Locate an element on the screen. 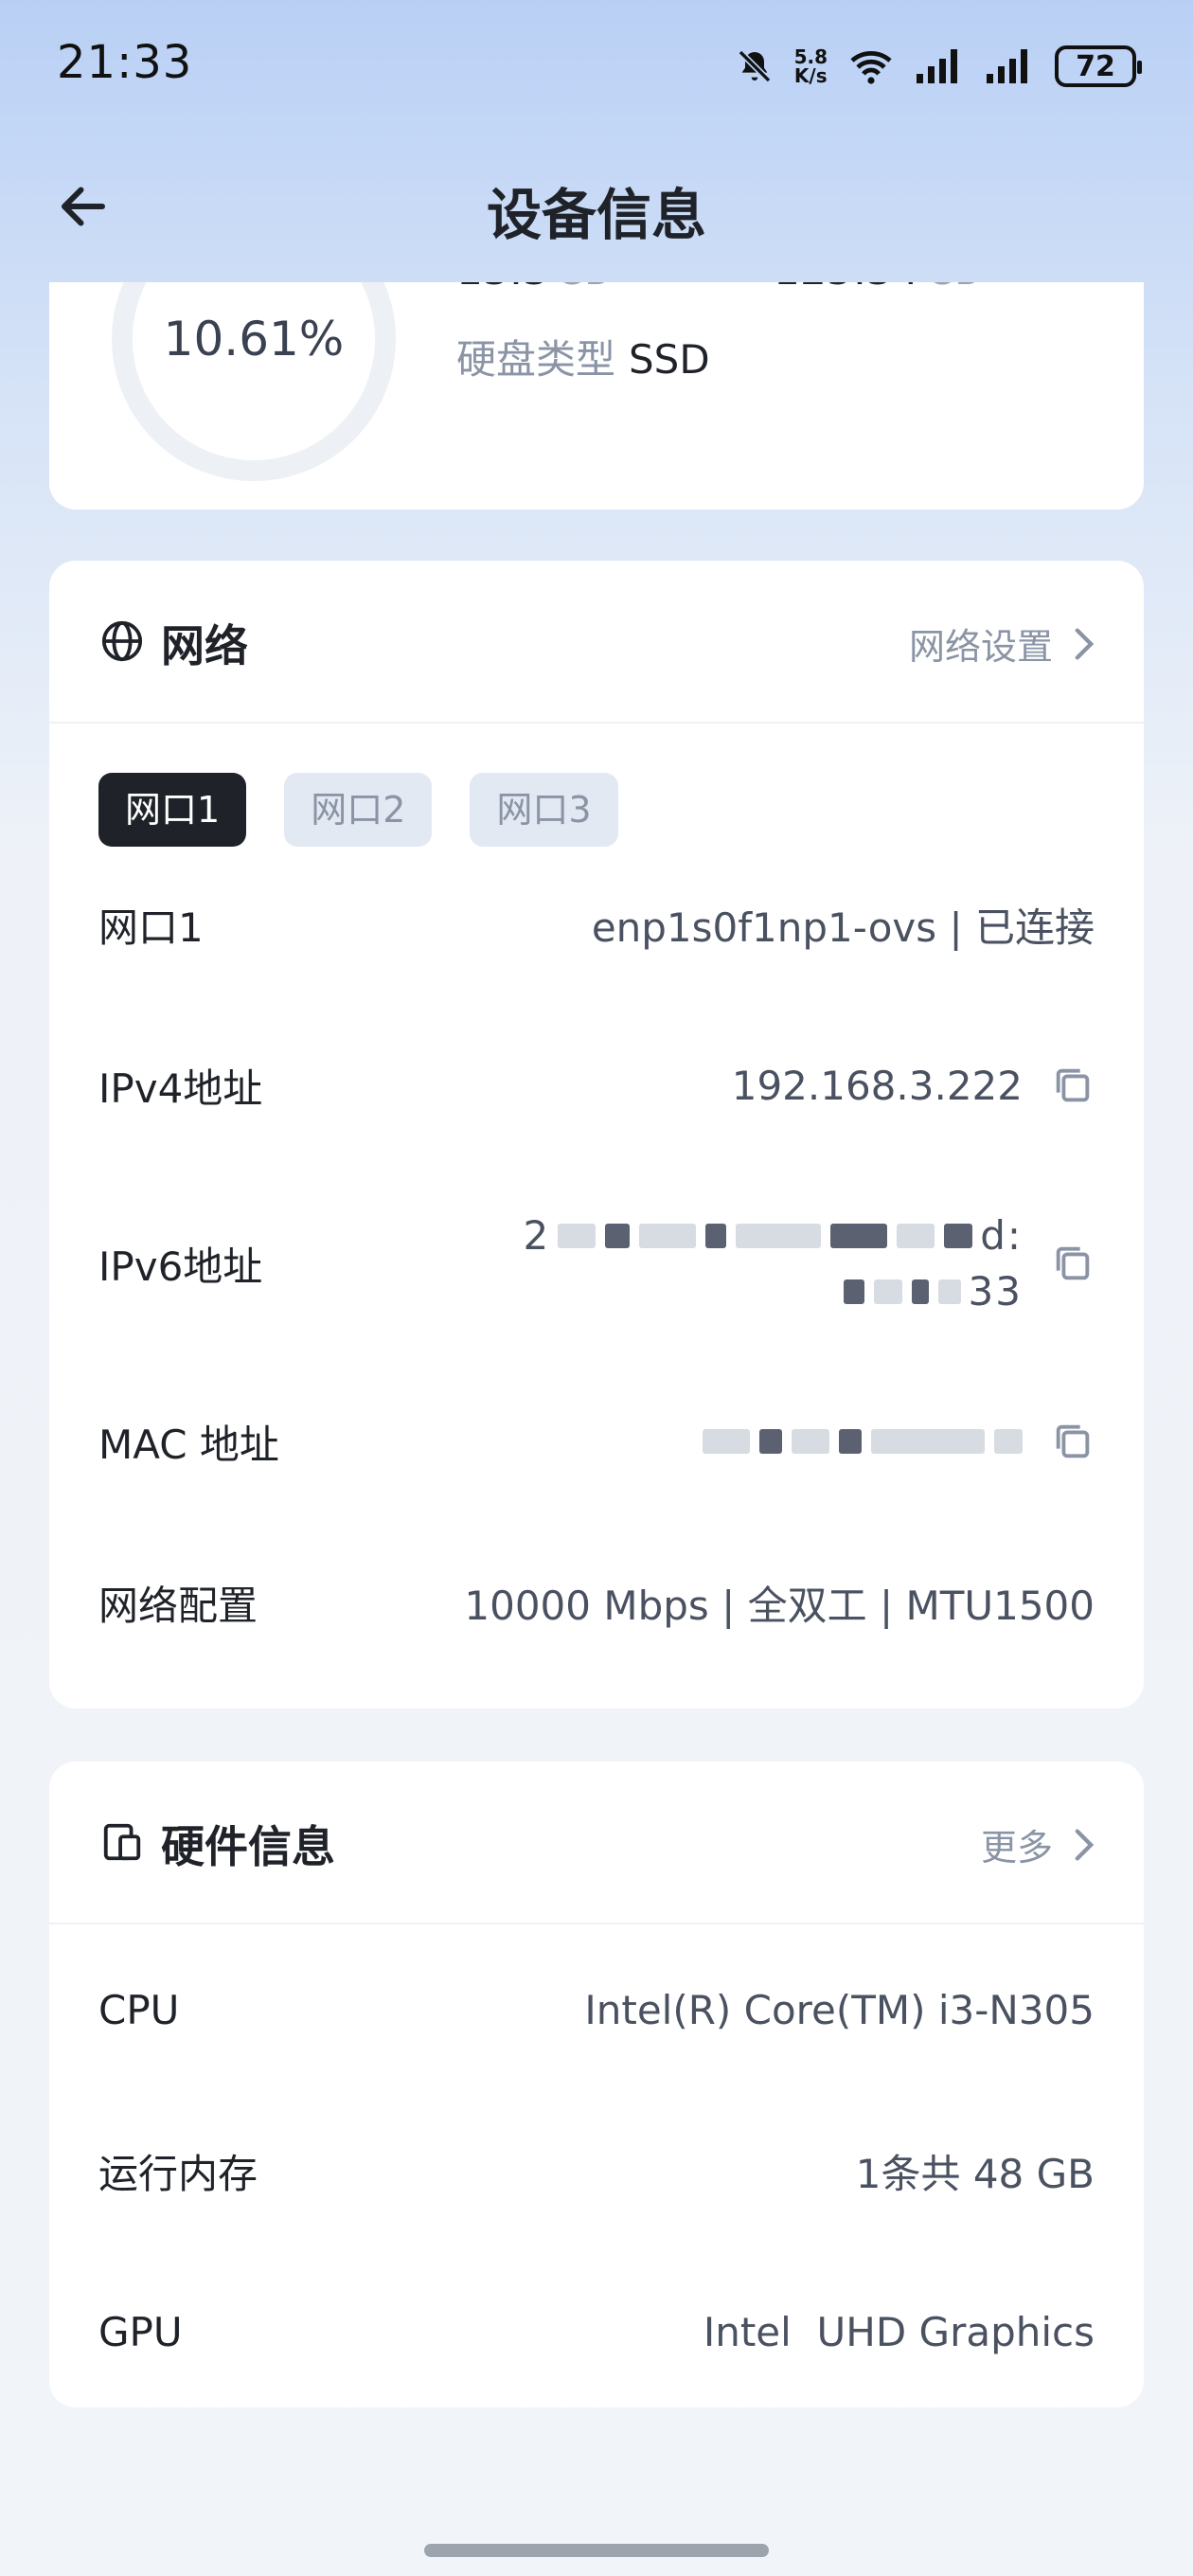  storage-usage-percent: 10.61% is located at coordinates (254, 339).